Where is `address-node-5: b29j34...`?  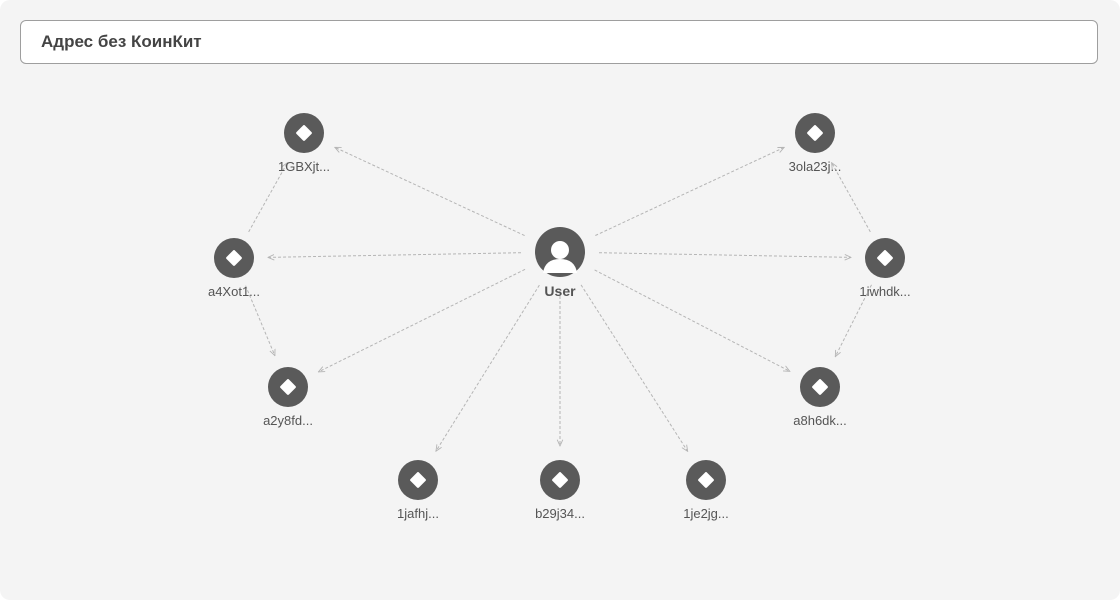
address-node-5: b29j34... is located at coordinates (560, 490).